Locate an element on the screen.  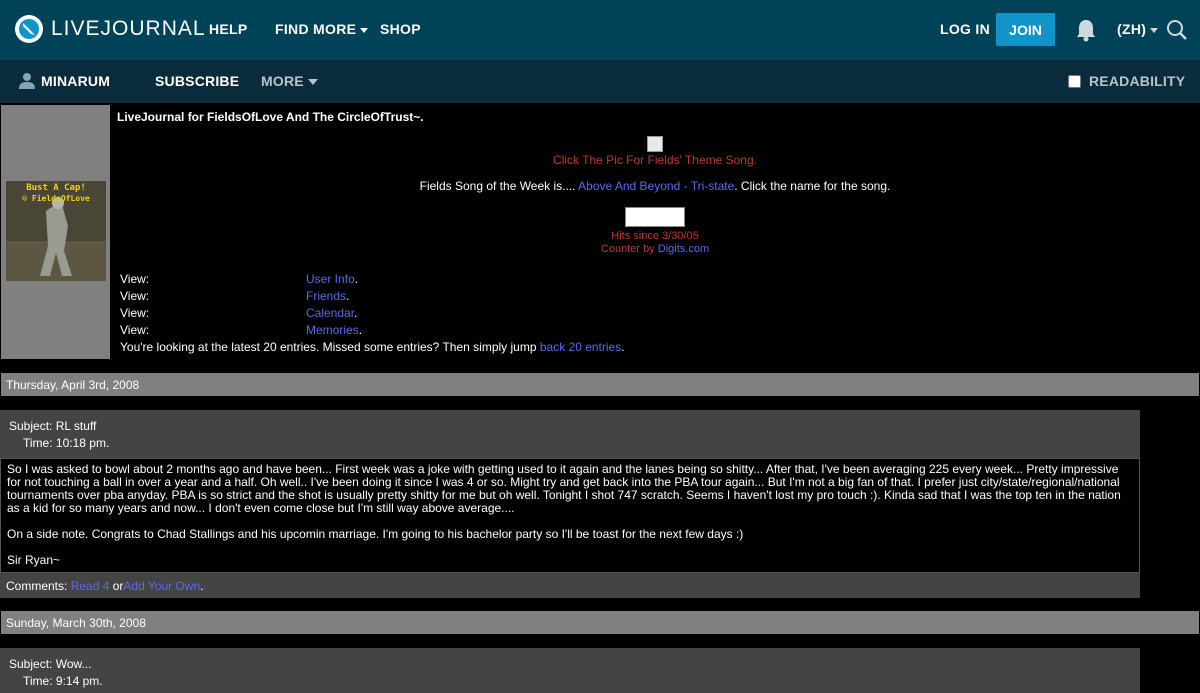
song-of-week-link: Above And Beyond - Tri-state is located at coordinates (656, 186).